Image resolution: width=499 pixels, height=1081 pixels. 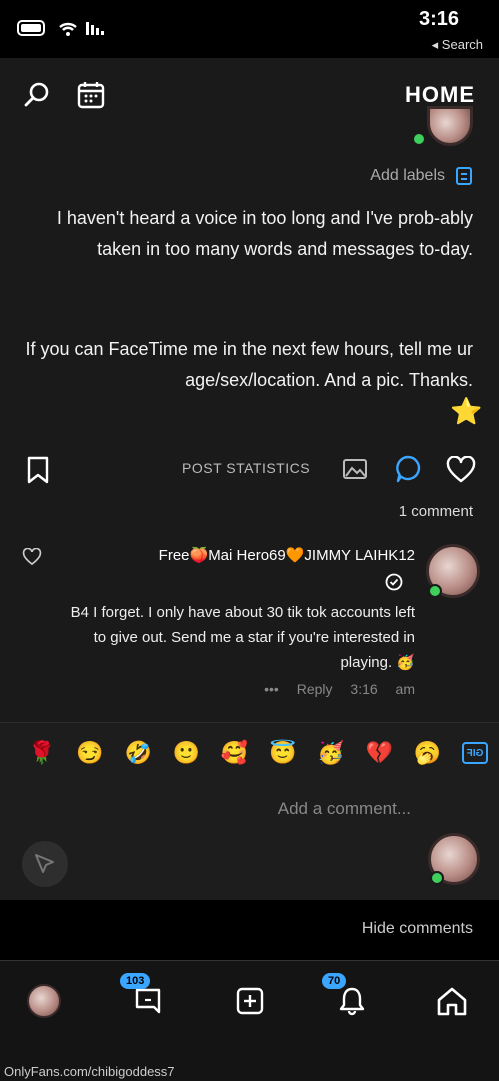 I want to click on emoji-smirk: 😏, so click(x=89, y=753).